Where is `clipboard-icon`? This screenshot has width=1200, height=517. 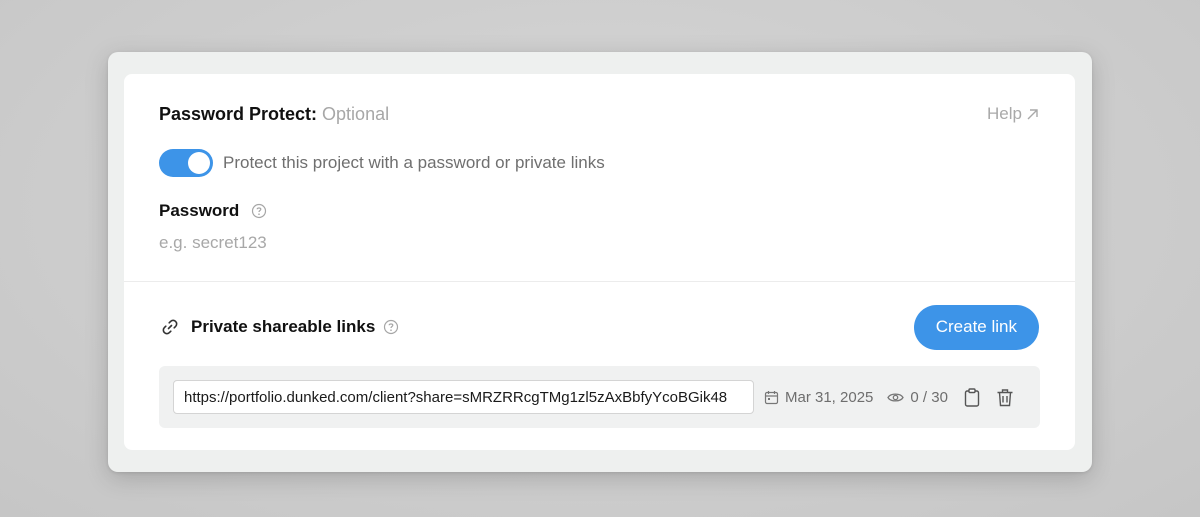 clipboard-icon is located at coordinates (972, 397).